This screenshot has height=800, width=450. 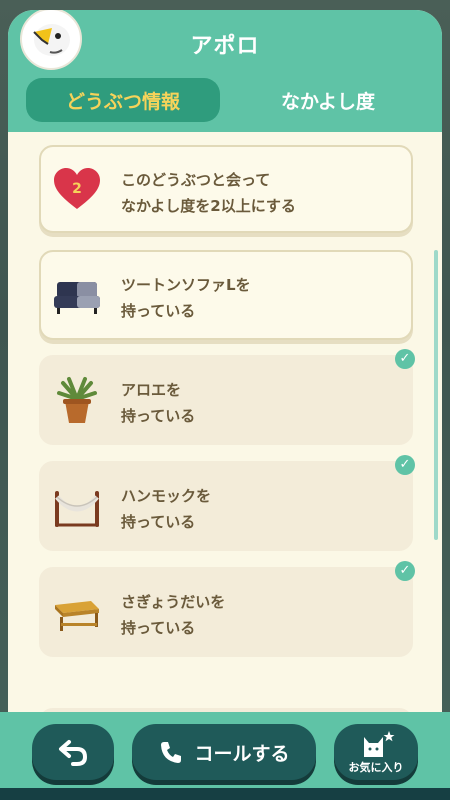 I want to click on task-text: さぎょうだいを 持っている, so click(x=173, y=615).